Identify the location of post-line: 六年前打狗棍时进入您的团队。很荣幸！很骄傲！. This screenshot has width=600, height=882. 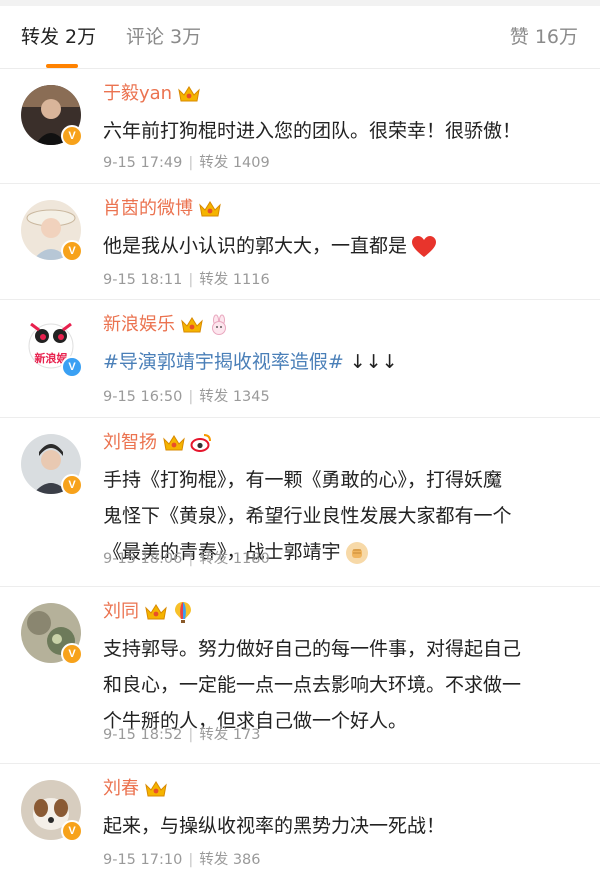
(312, 131).